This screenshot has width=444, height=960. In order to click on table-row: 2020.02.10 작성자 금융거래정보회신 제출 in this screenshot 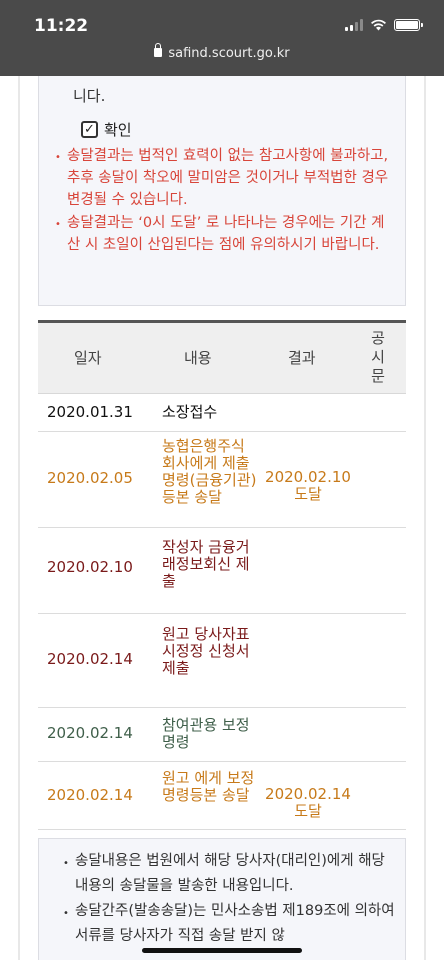, I will do `click(222, 571)`.